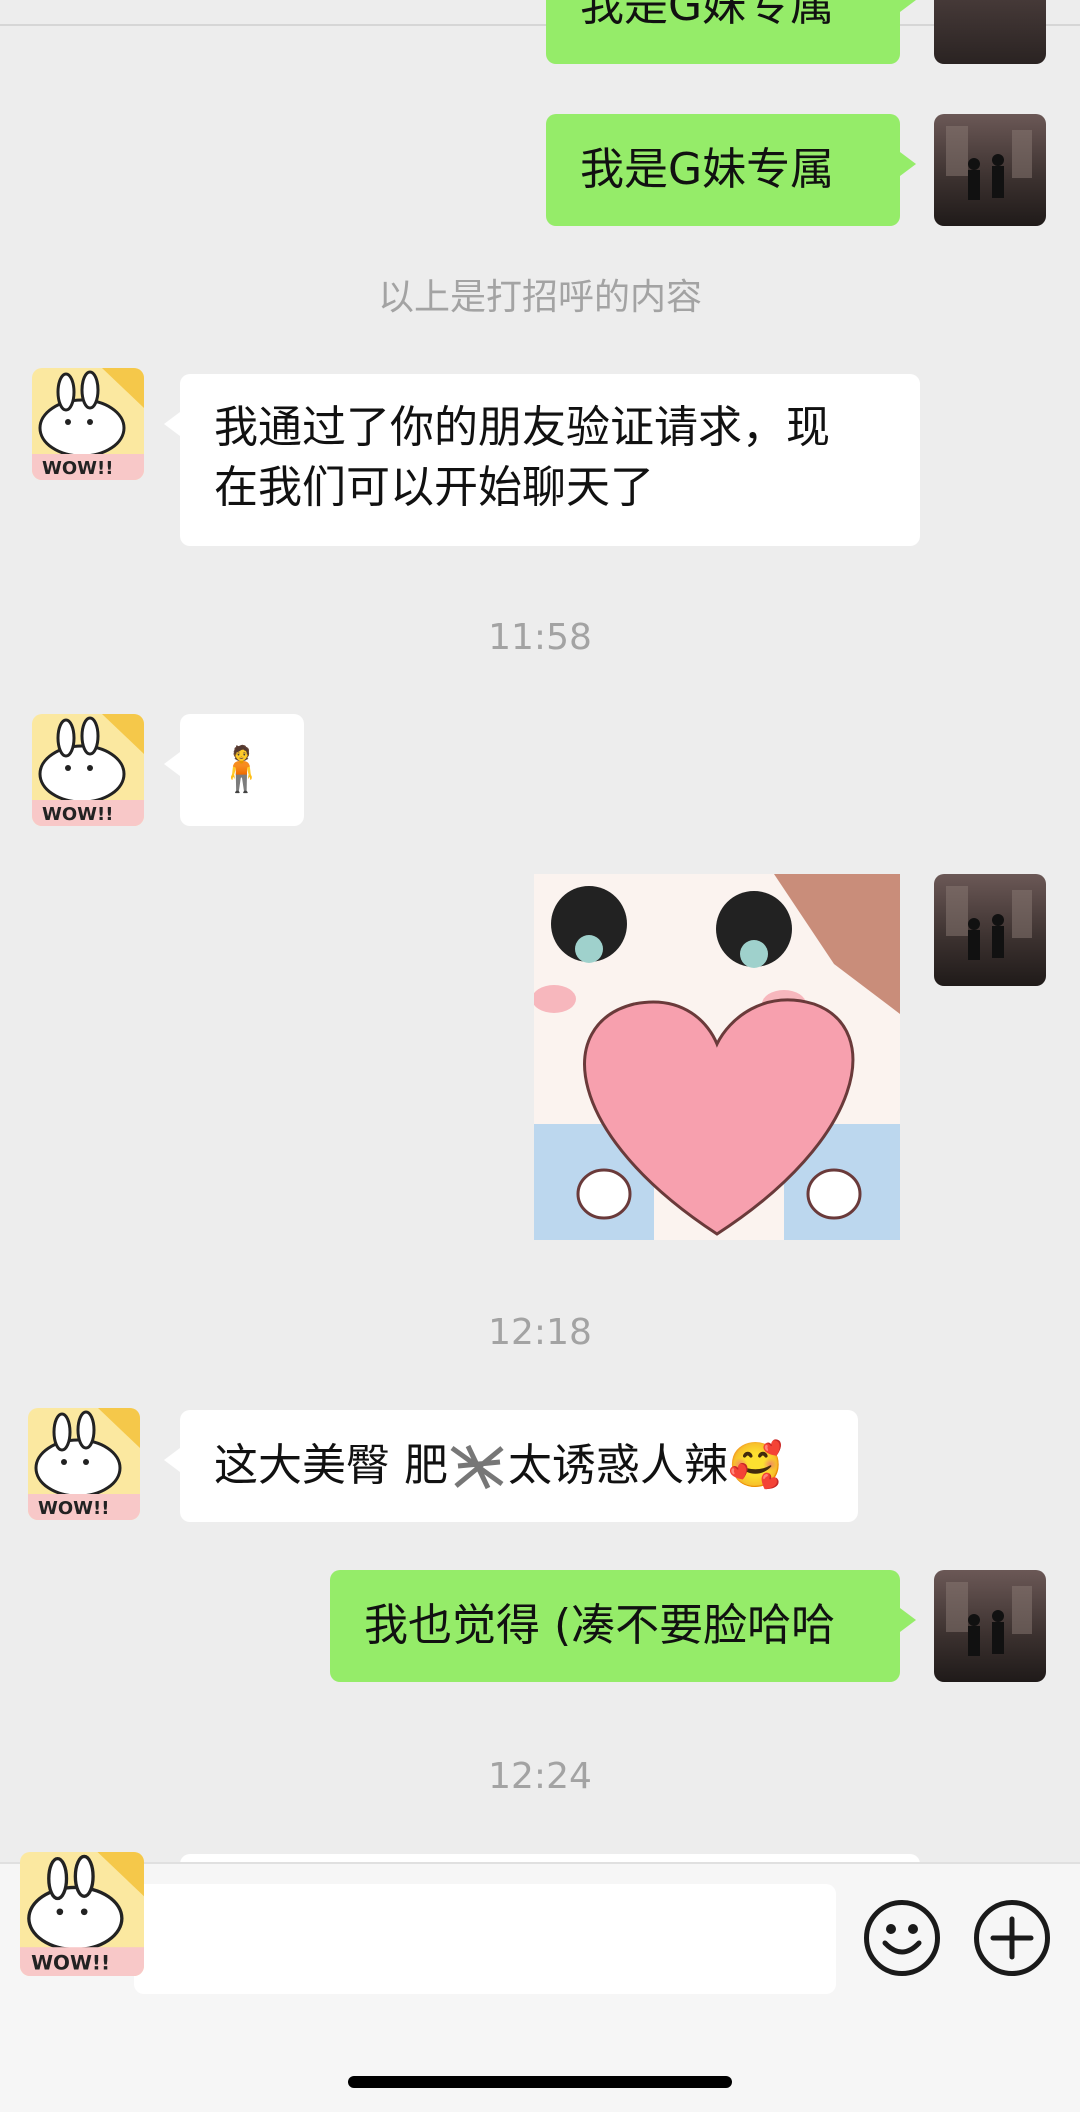  I want to click on chat-bubble-outgoing: 我也觉得 (凑不要脸哈哈, so click(623, 1626).